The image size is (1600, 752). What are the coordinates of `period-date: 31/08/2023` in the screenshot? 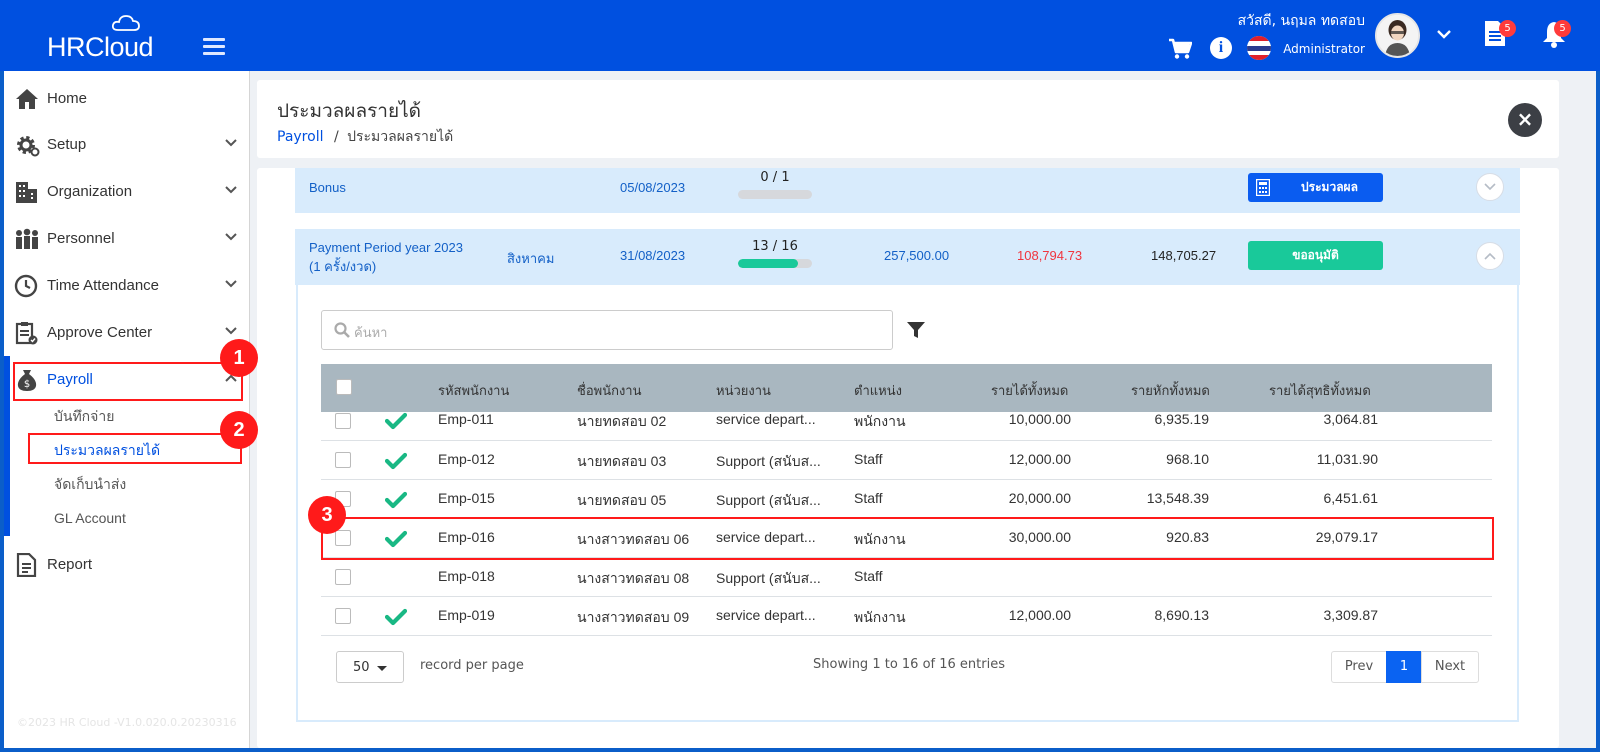 It's located at (653, 255).